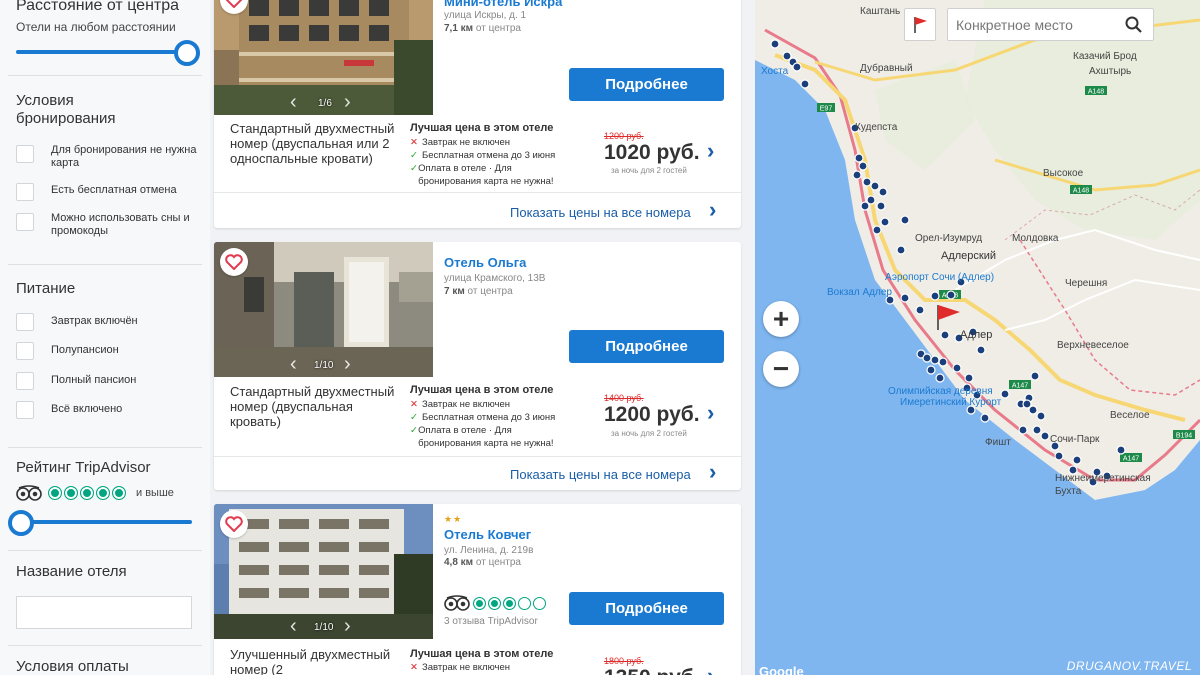 The image size is (1200, 675). I want to click on checkbox-breakfast: Завтрак включён, so click(108, 321).